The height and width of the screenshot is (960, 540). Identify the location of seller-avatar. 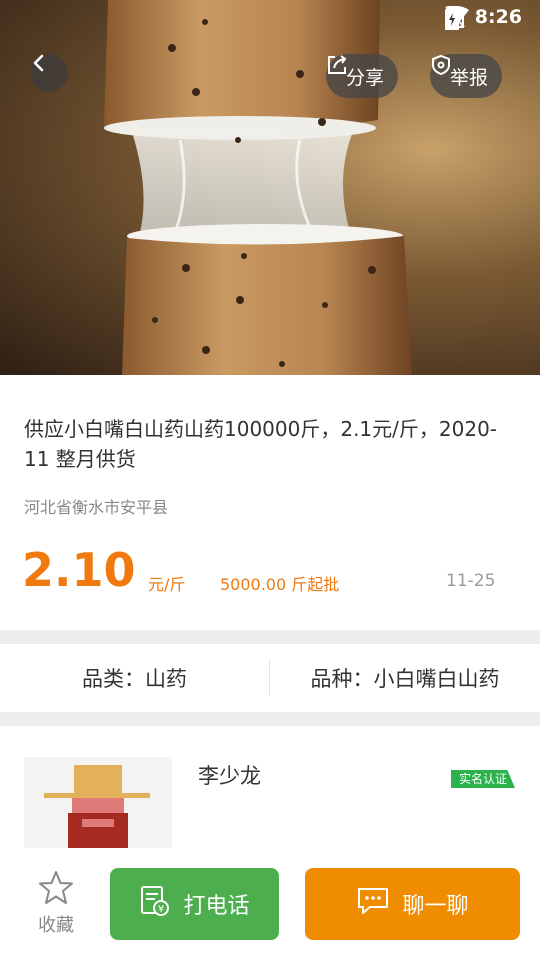
(98, 803).